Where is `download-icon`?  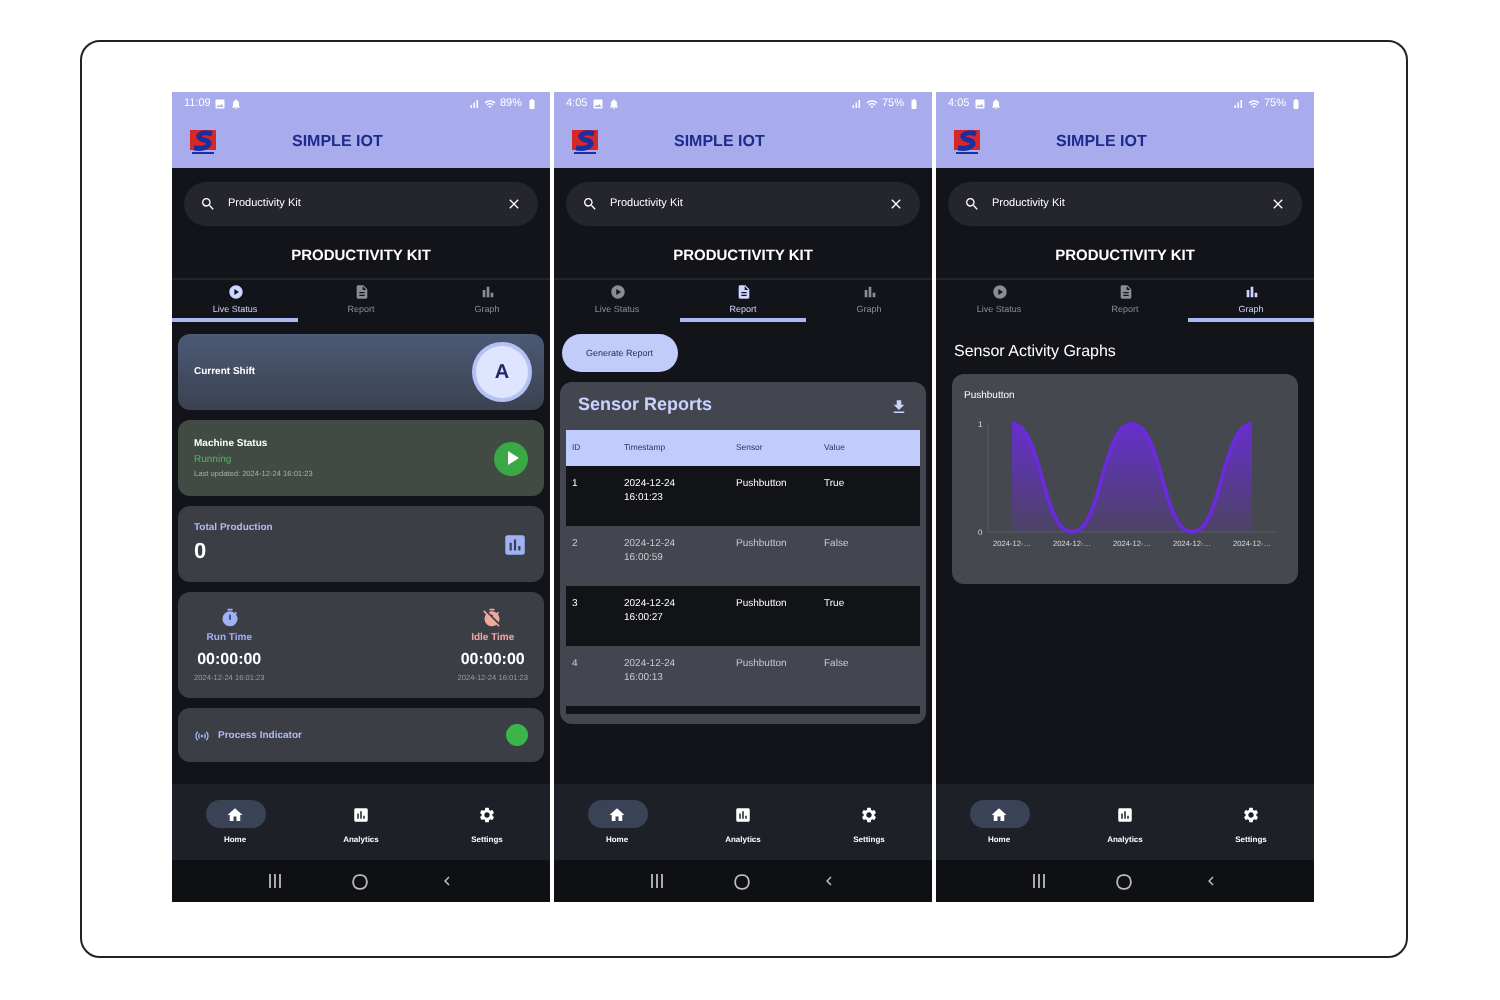
download-icon is located at coordinates (899, 406).